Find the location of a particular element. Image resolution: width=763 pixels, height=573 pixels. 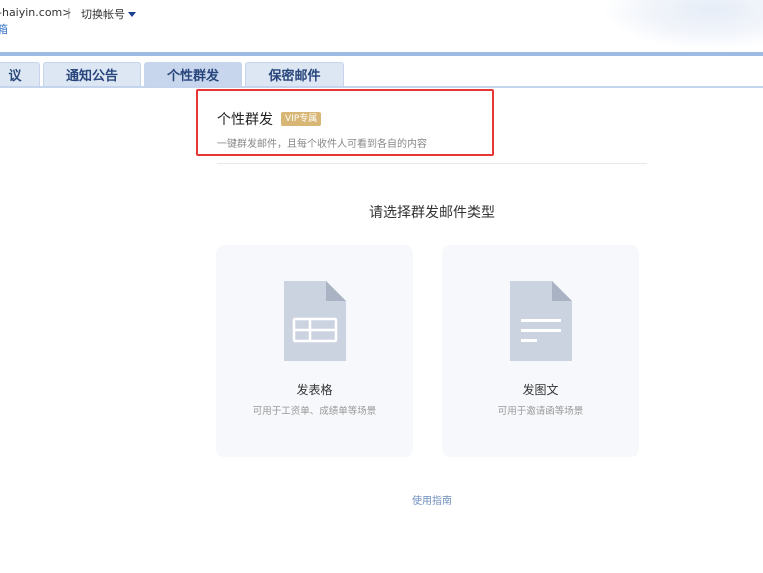

send-spreadsheet-card: 发表格 可用于工资单、成绩单等场景 is located at coordinates (314, 351).